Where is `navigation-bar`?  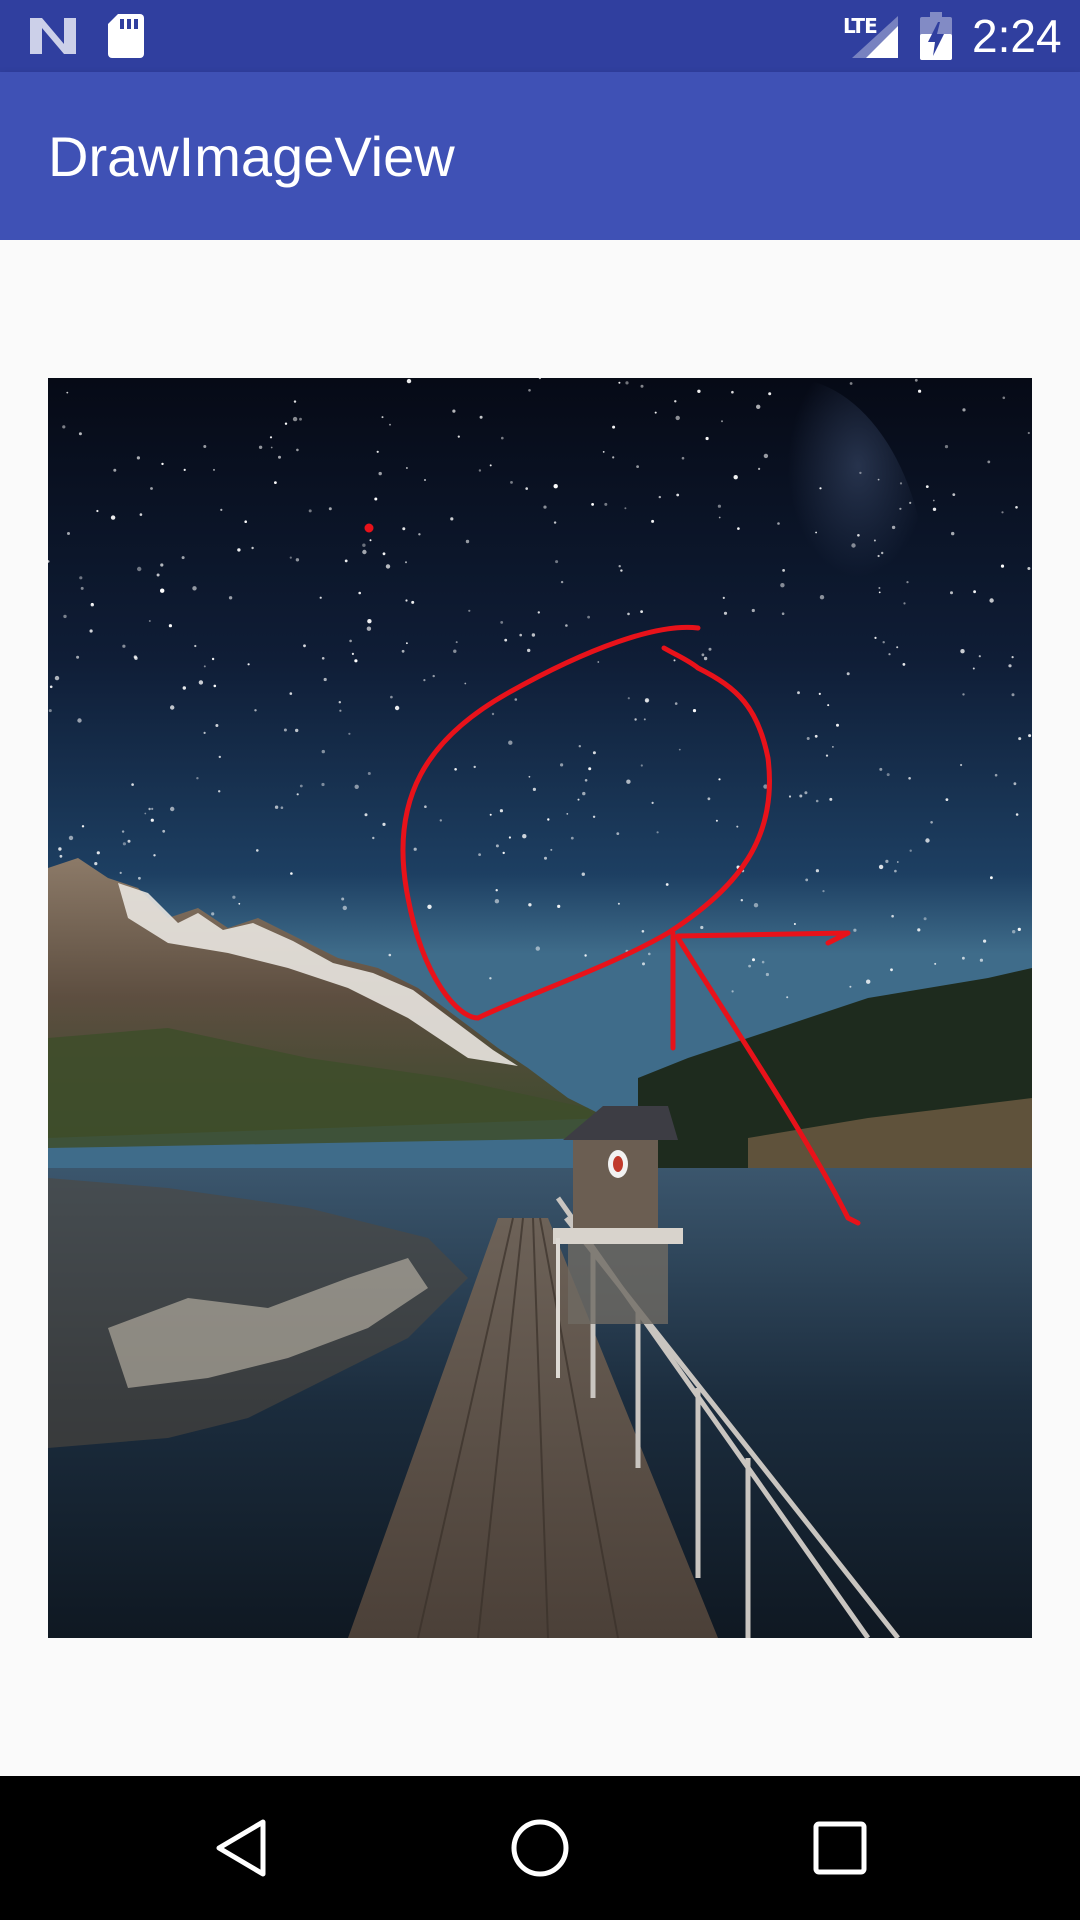 navigation-bar is located at coordinates (540, 1848).